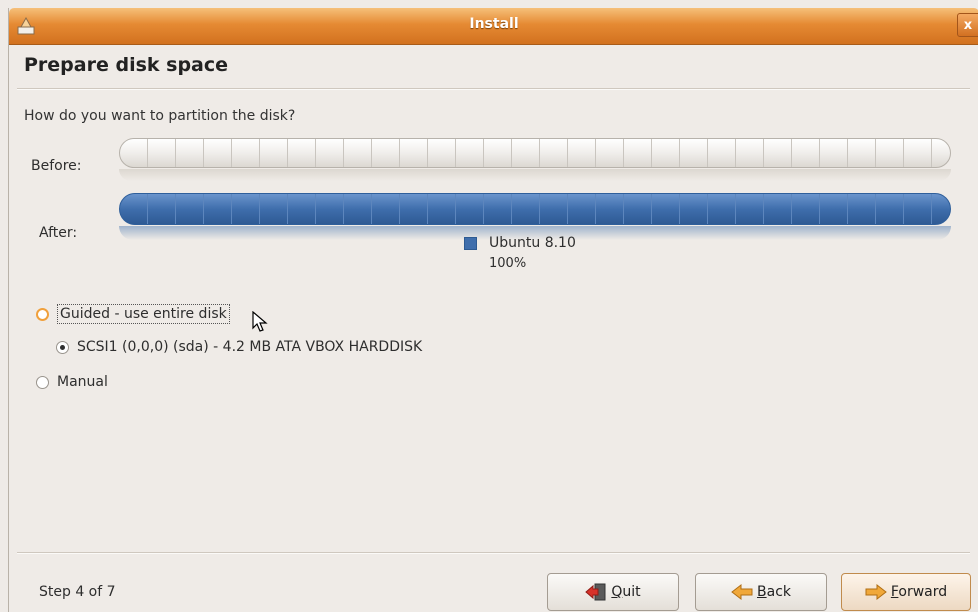 This screenshot has height=612, width=978. Describe the element at coordinates (56, 166) in the screenshot. I see `before-label: Before:` at that location.